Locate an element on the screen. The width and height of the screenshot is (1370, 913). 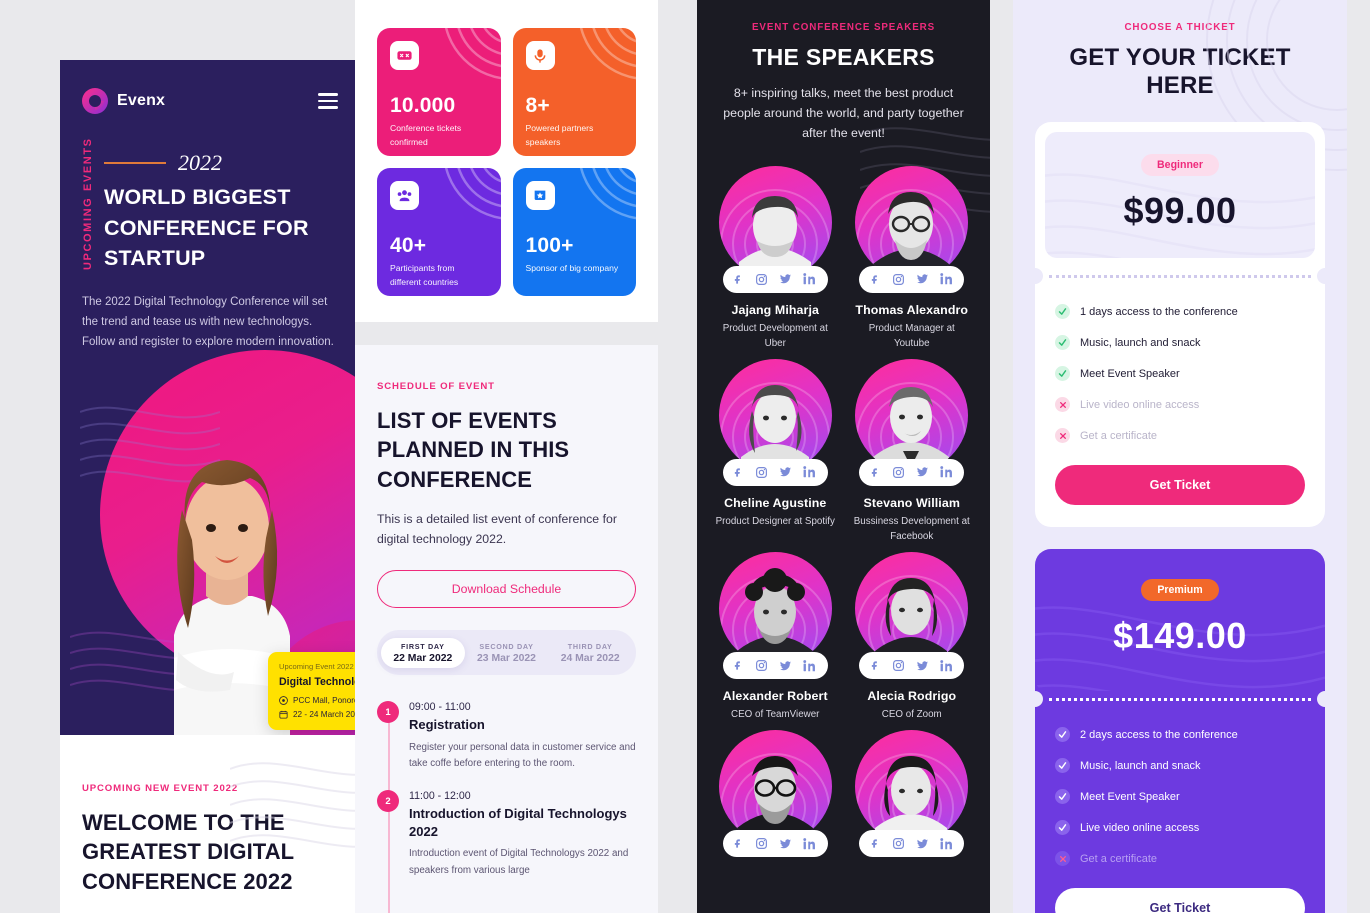
hero-navbar: Evenx is located at coordinates (207, 87).